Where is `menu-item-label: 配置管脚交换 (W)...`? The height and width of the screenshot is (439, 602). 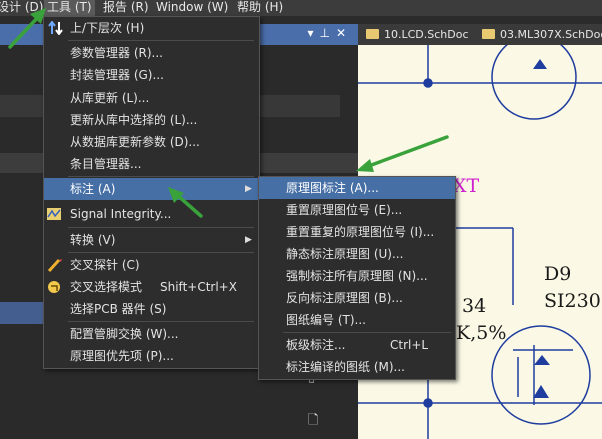 menu-item-label: 配置管脚交换 (W)... is located at coordinates (124, 334).